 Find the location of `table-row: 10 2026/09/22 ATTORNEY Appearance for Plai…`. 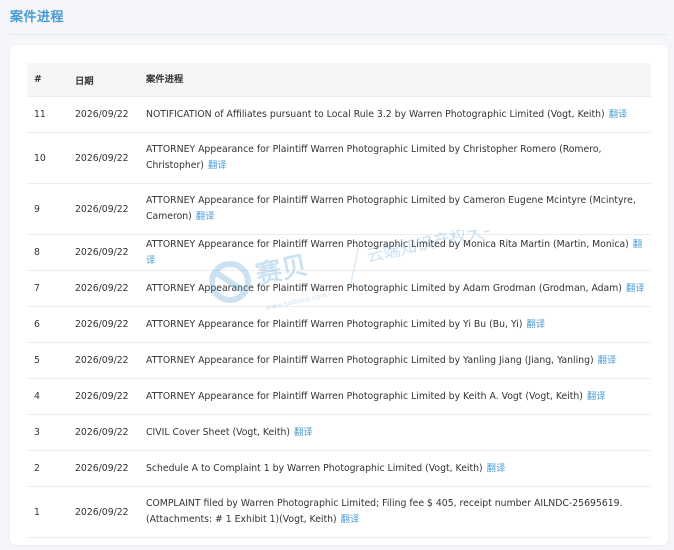

table-row: 10 2026/09/22 ATTORNEY Appearance for Plai… is located at coordinates (339, 158).